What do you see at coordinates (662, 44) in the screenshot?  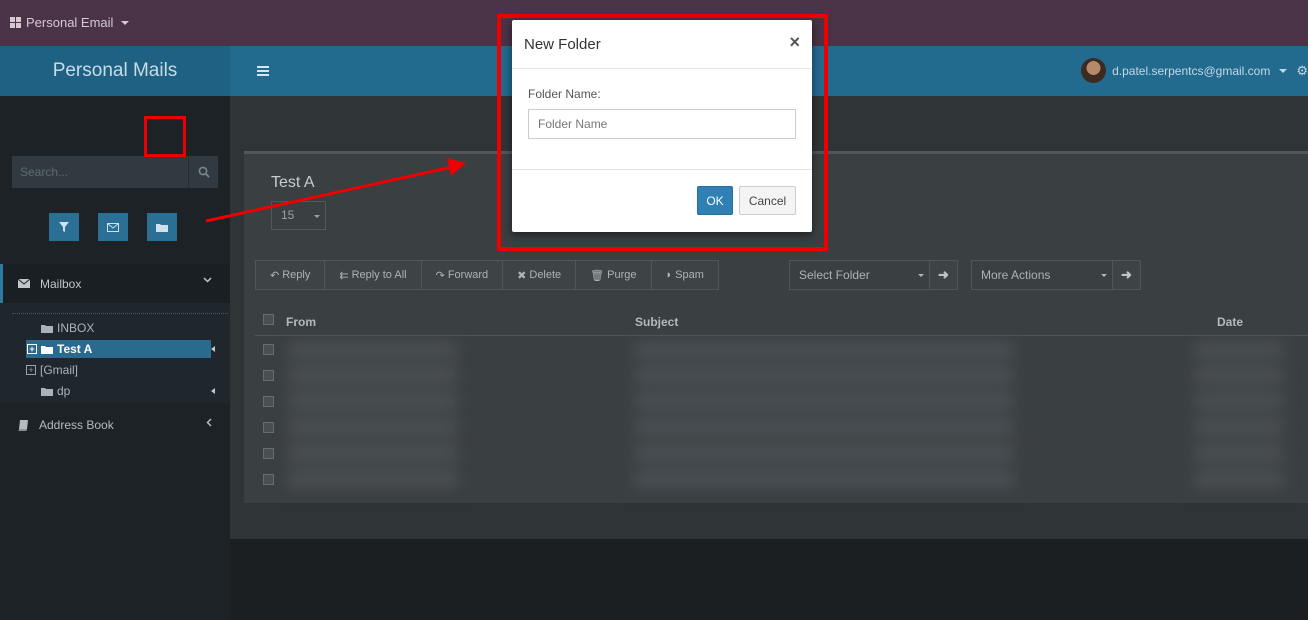 I see `dialog-header: New Folder ×` at bounding box center [662, 44].